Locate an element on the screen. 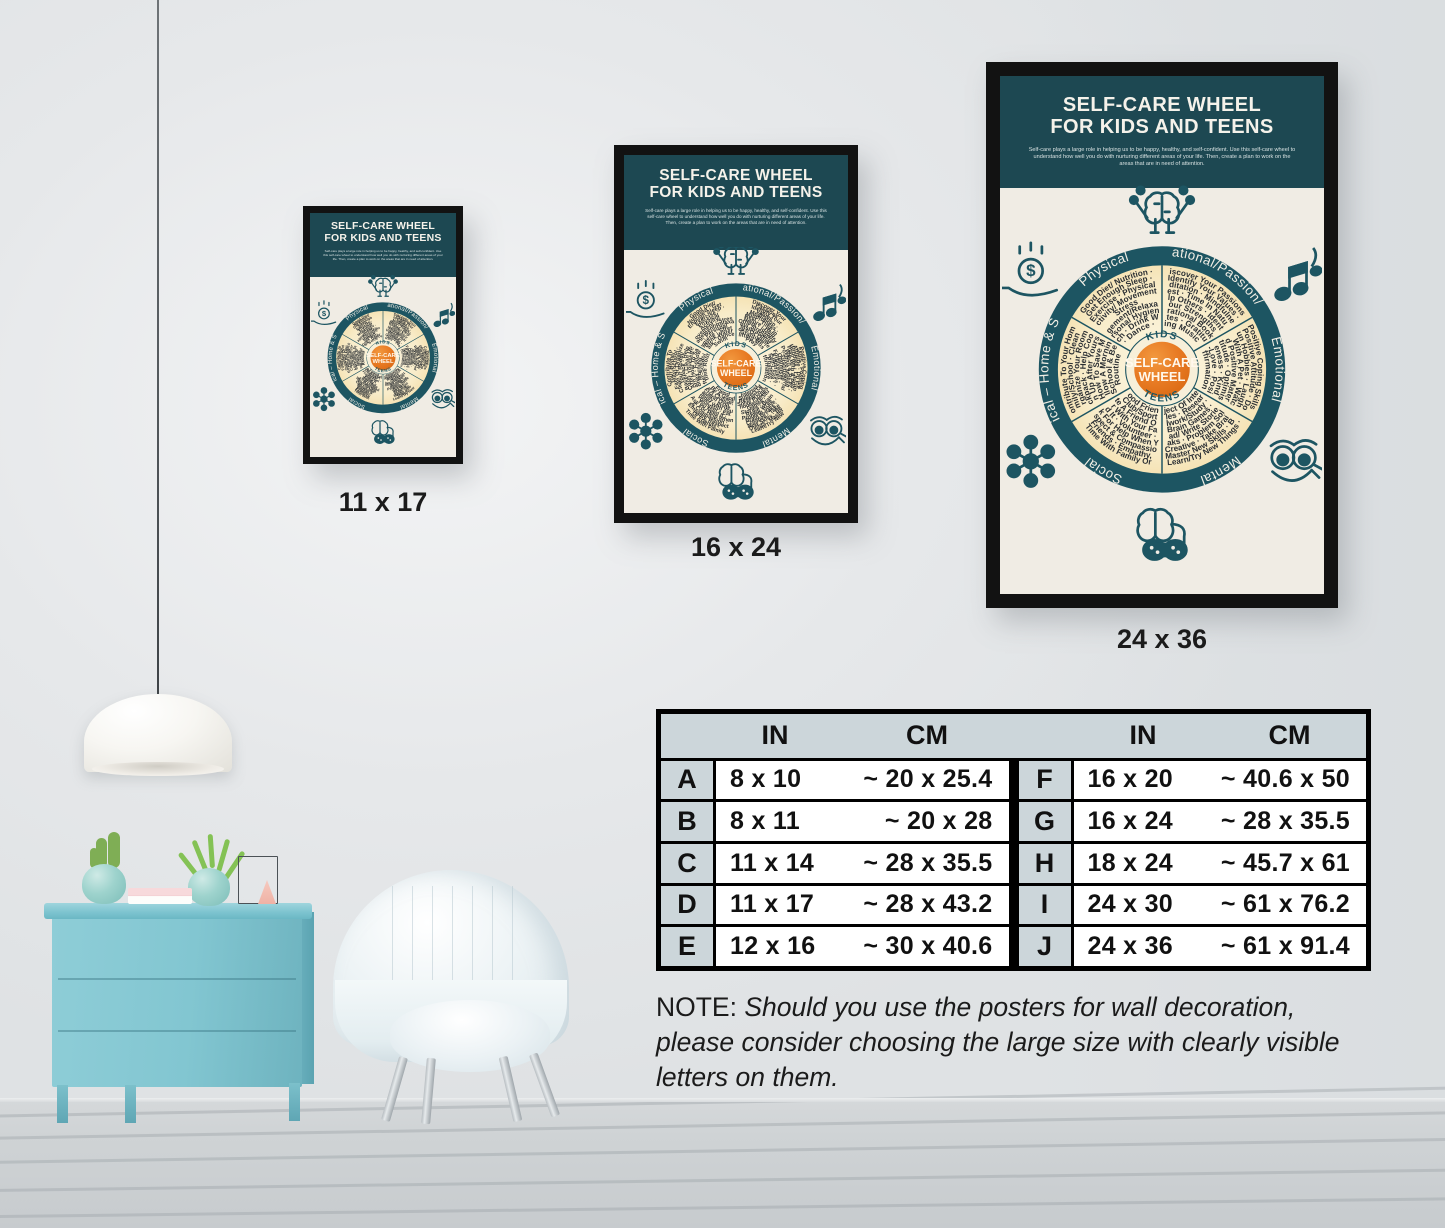 The height and width of the screenshot is (1228, 1445). row-cm: ~ 30 x 40.6 is located at coordinates (928, 946).